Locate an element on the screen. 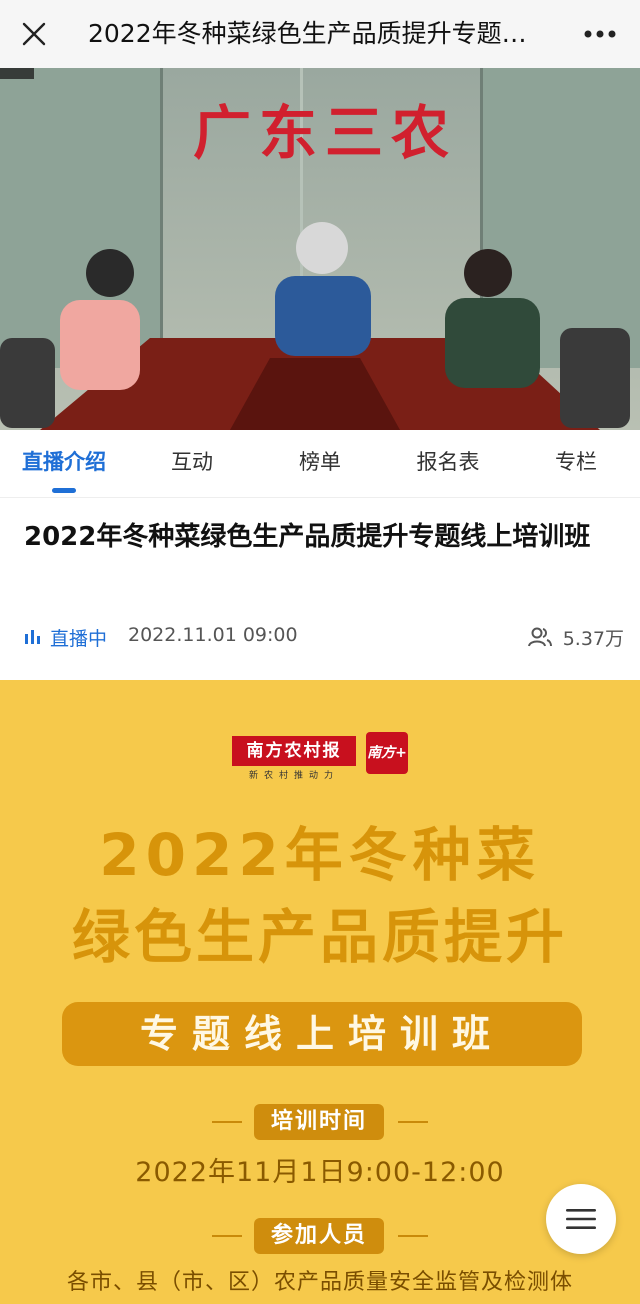  live-start-time: 2022.11.01 09:00 is located at coordinates (213, 635).